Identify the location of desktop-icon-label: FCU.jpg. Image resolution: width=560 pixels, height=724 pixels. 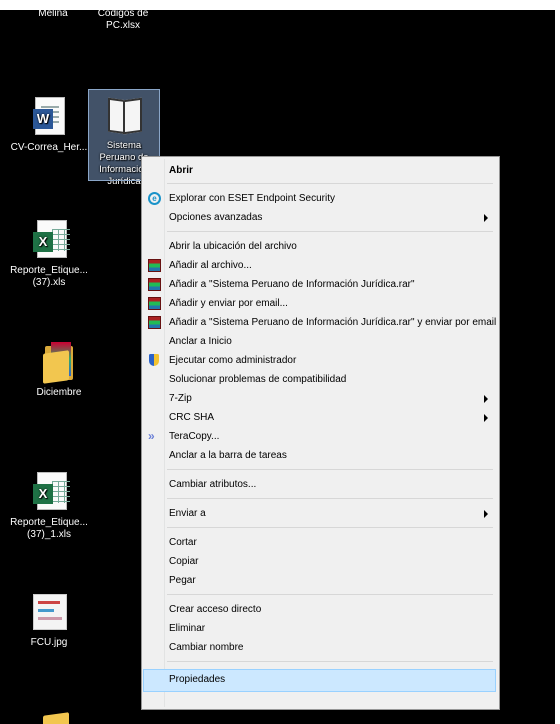
(49, 642).